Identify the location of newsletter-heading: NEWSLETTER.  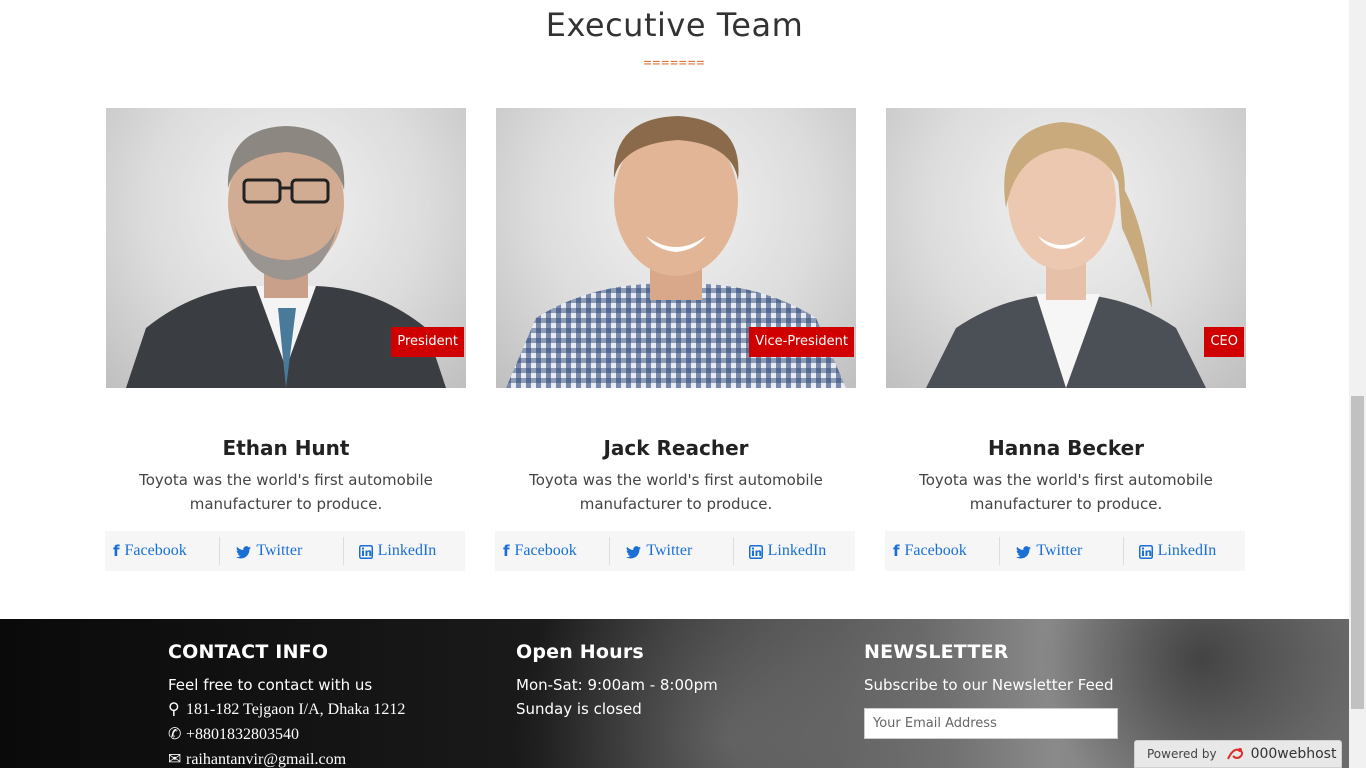
(936, 652).